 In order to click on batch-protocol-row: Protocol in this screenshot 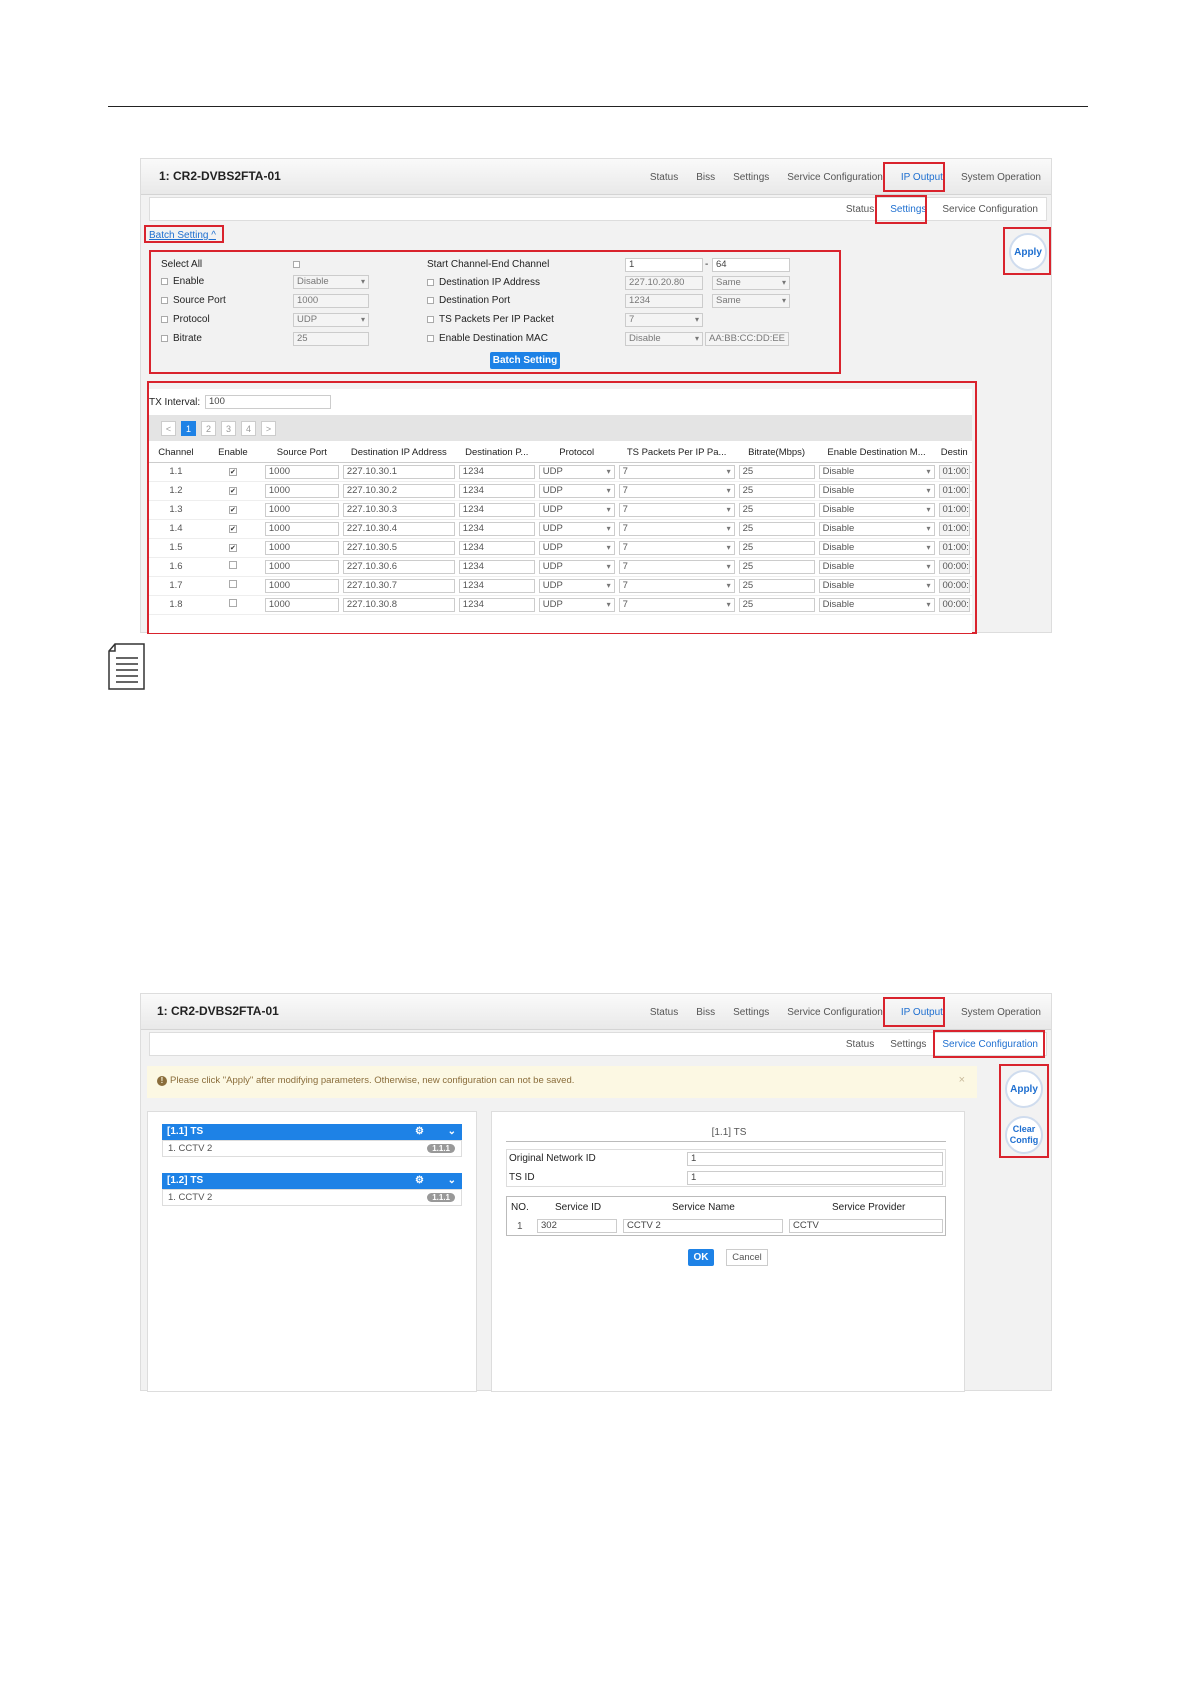, I will do `click(185, 319)`.